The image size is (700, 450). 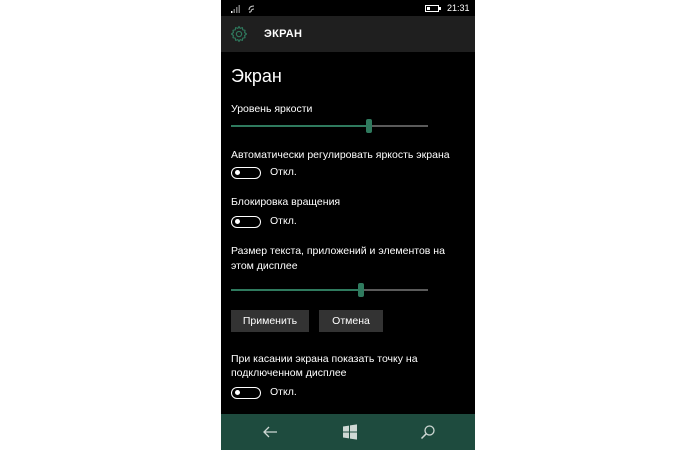 What do you see at coordinates (283, 34) in the screenshot?
I see `page-title: ЭКРАН` at bounding box center [283, 34].